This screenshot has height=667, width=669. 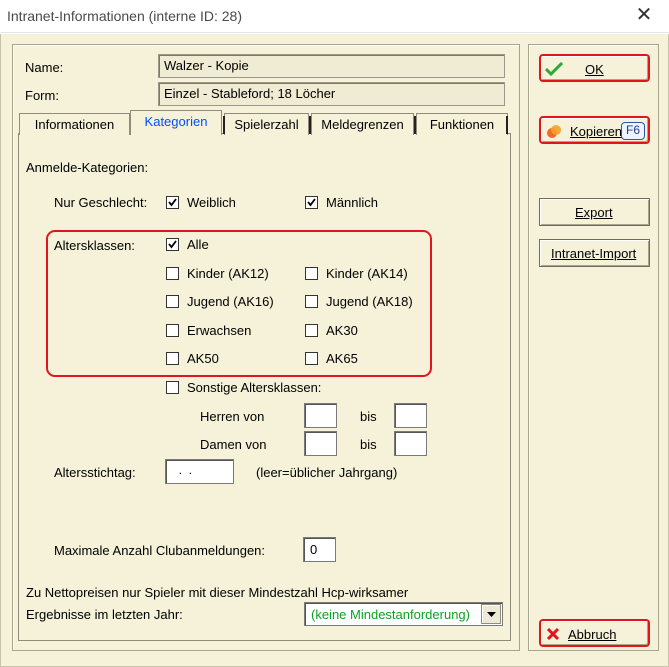 I want to click on herren-to-input, so click(x=410, y=415).